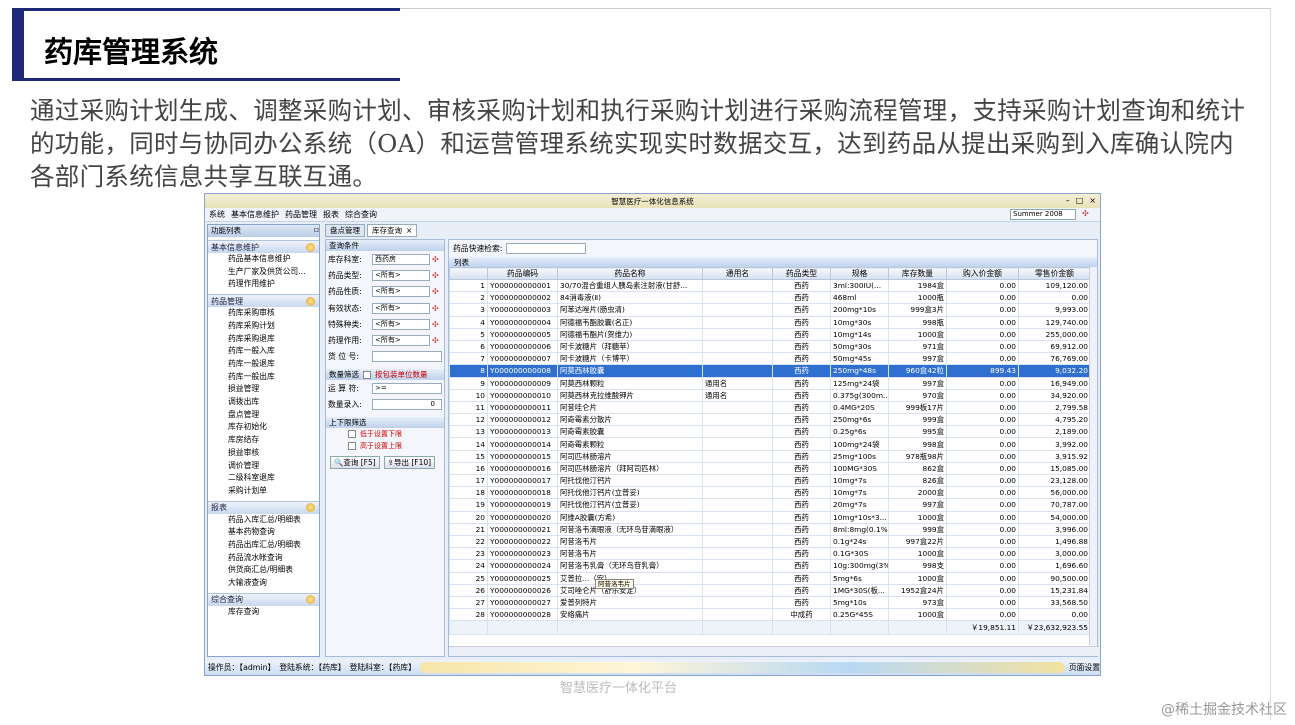 This screenshot has width=1295, height=725. I want to click on menu-query: 综合查询, so click(361, 214).